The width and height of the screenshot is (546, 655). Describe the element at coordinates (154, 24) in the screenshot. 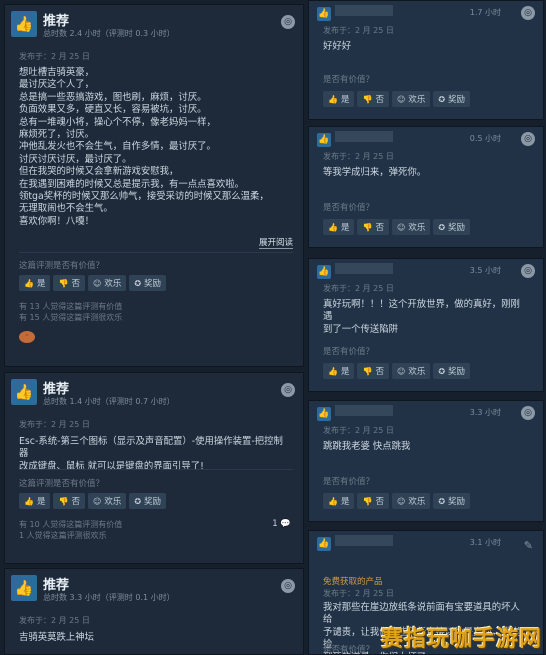

I see `review-header: 👍 推荐 总时数 2.4 小时（评测时 0.3 小时） ◎` at that location.